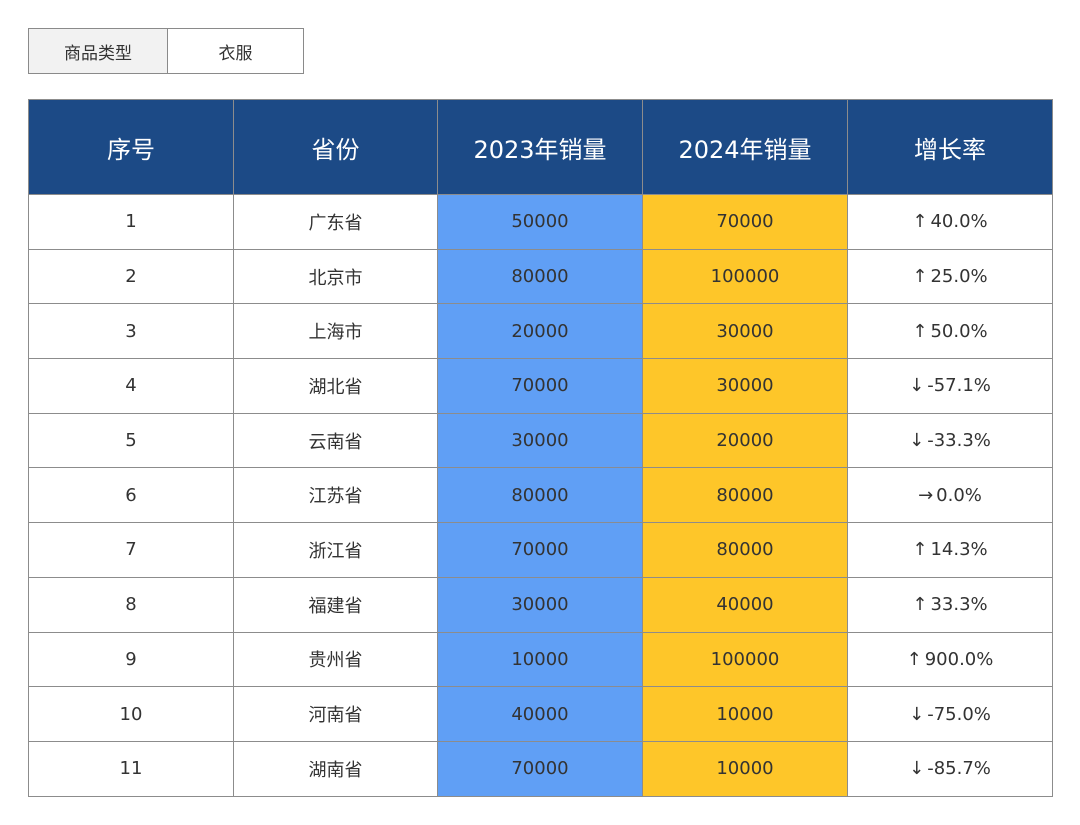 Image resolution: width=1080 pixels, height=825 pixels. Describe the element at coordinates (131, 276) in the screenshot. I see `row-index: 2` at that location.